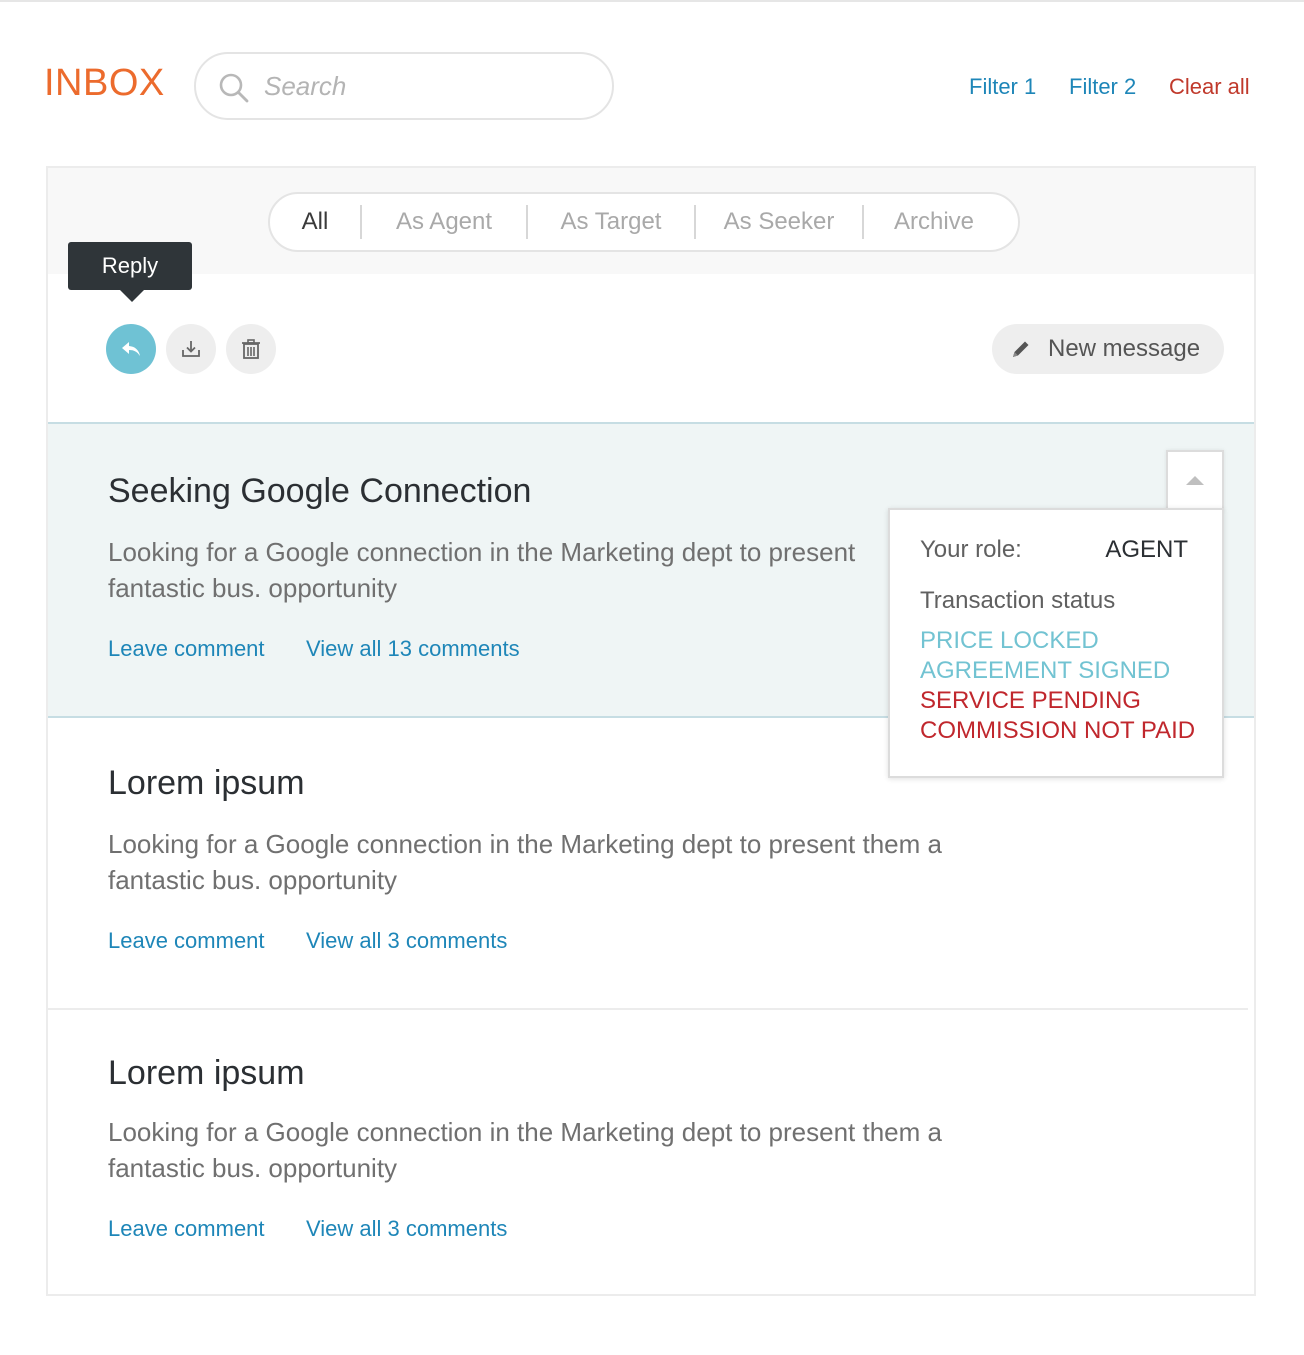 The image size is (1304, 1355). I want to click on download-icon, so click(191, 349).